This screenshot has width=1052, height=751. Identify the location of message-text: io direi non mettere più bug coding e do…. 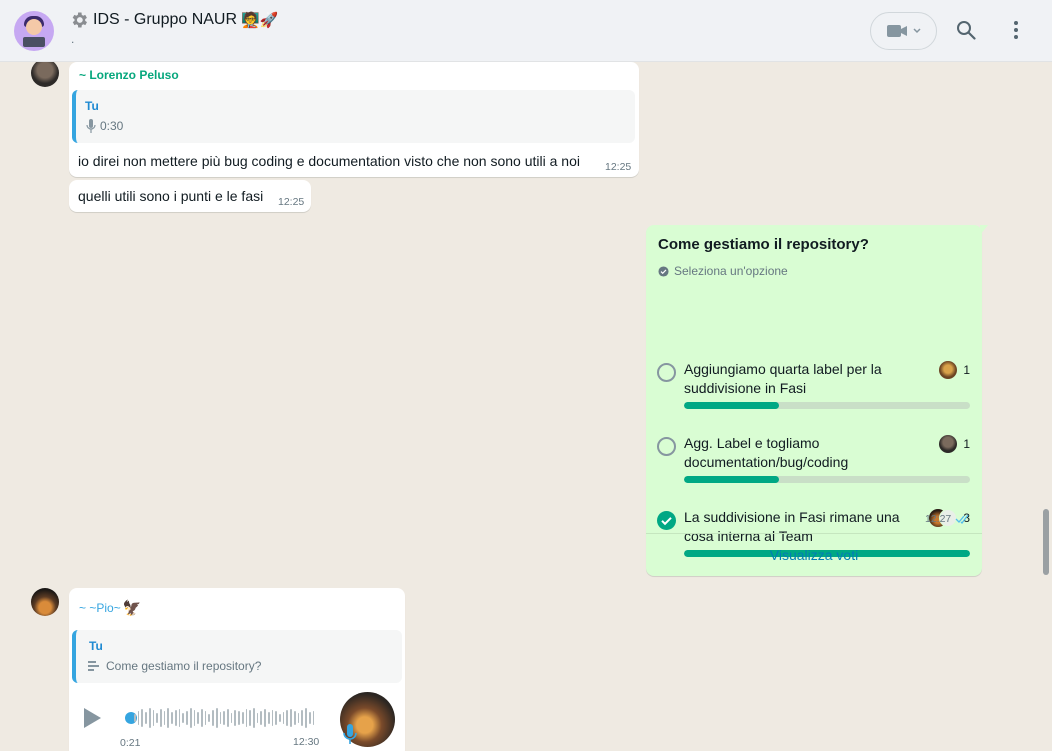
(329, 161).